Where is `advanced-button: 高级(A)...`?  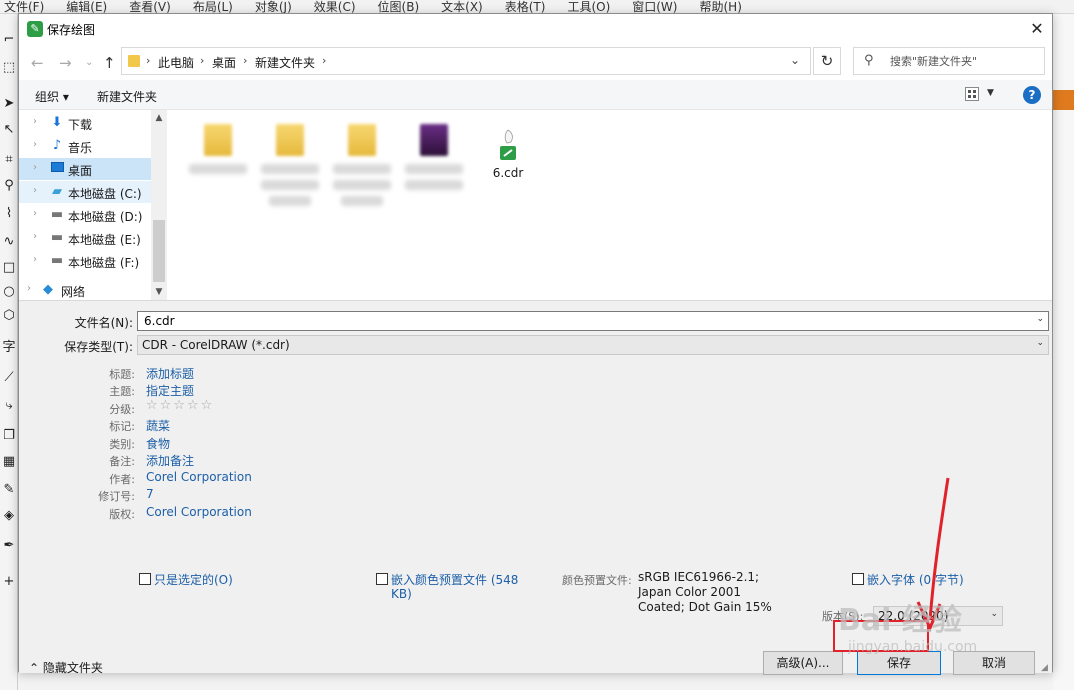 advanced-button: 高级(A)... is located at coordinates (803, 663).